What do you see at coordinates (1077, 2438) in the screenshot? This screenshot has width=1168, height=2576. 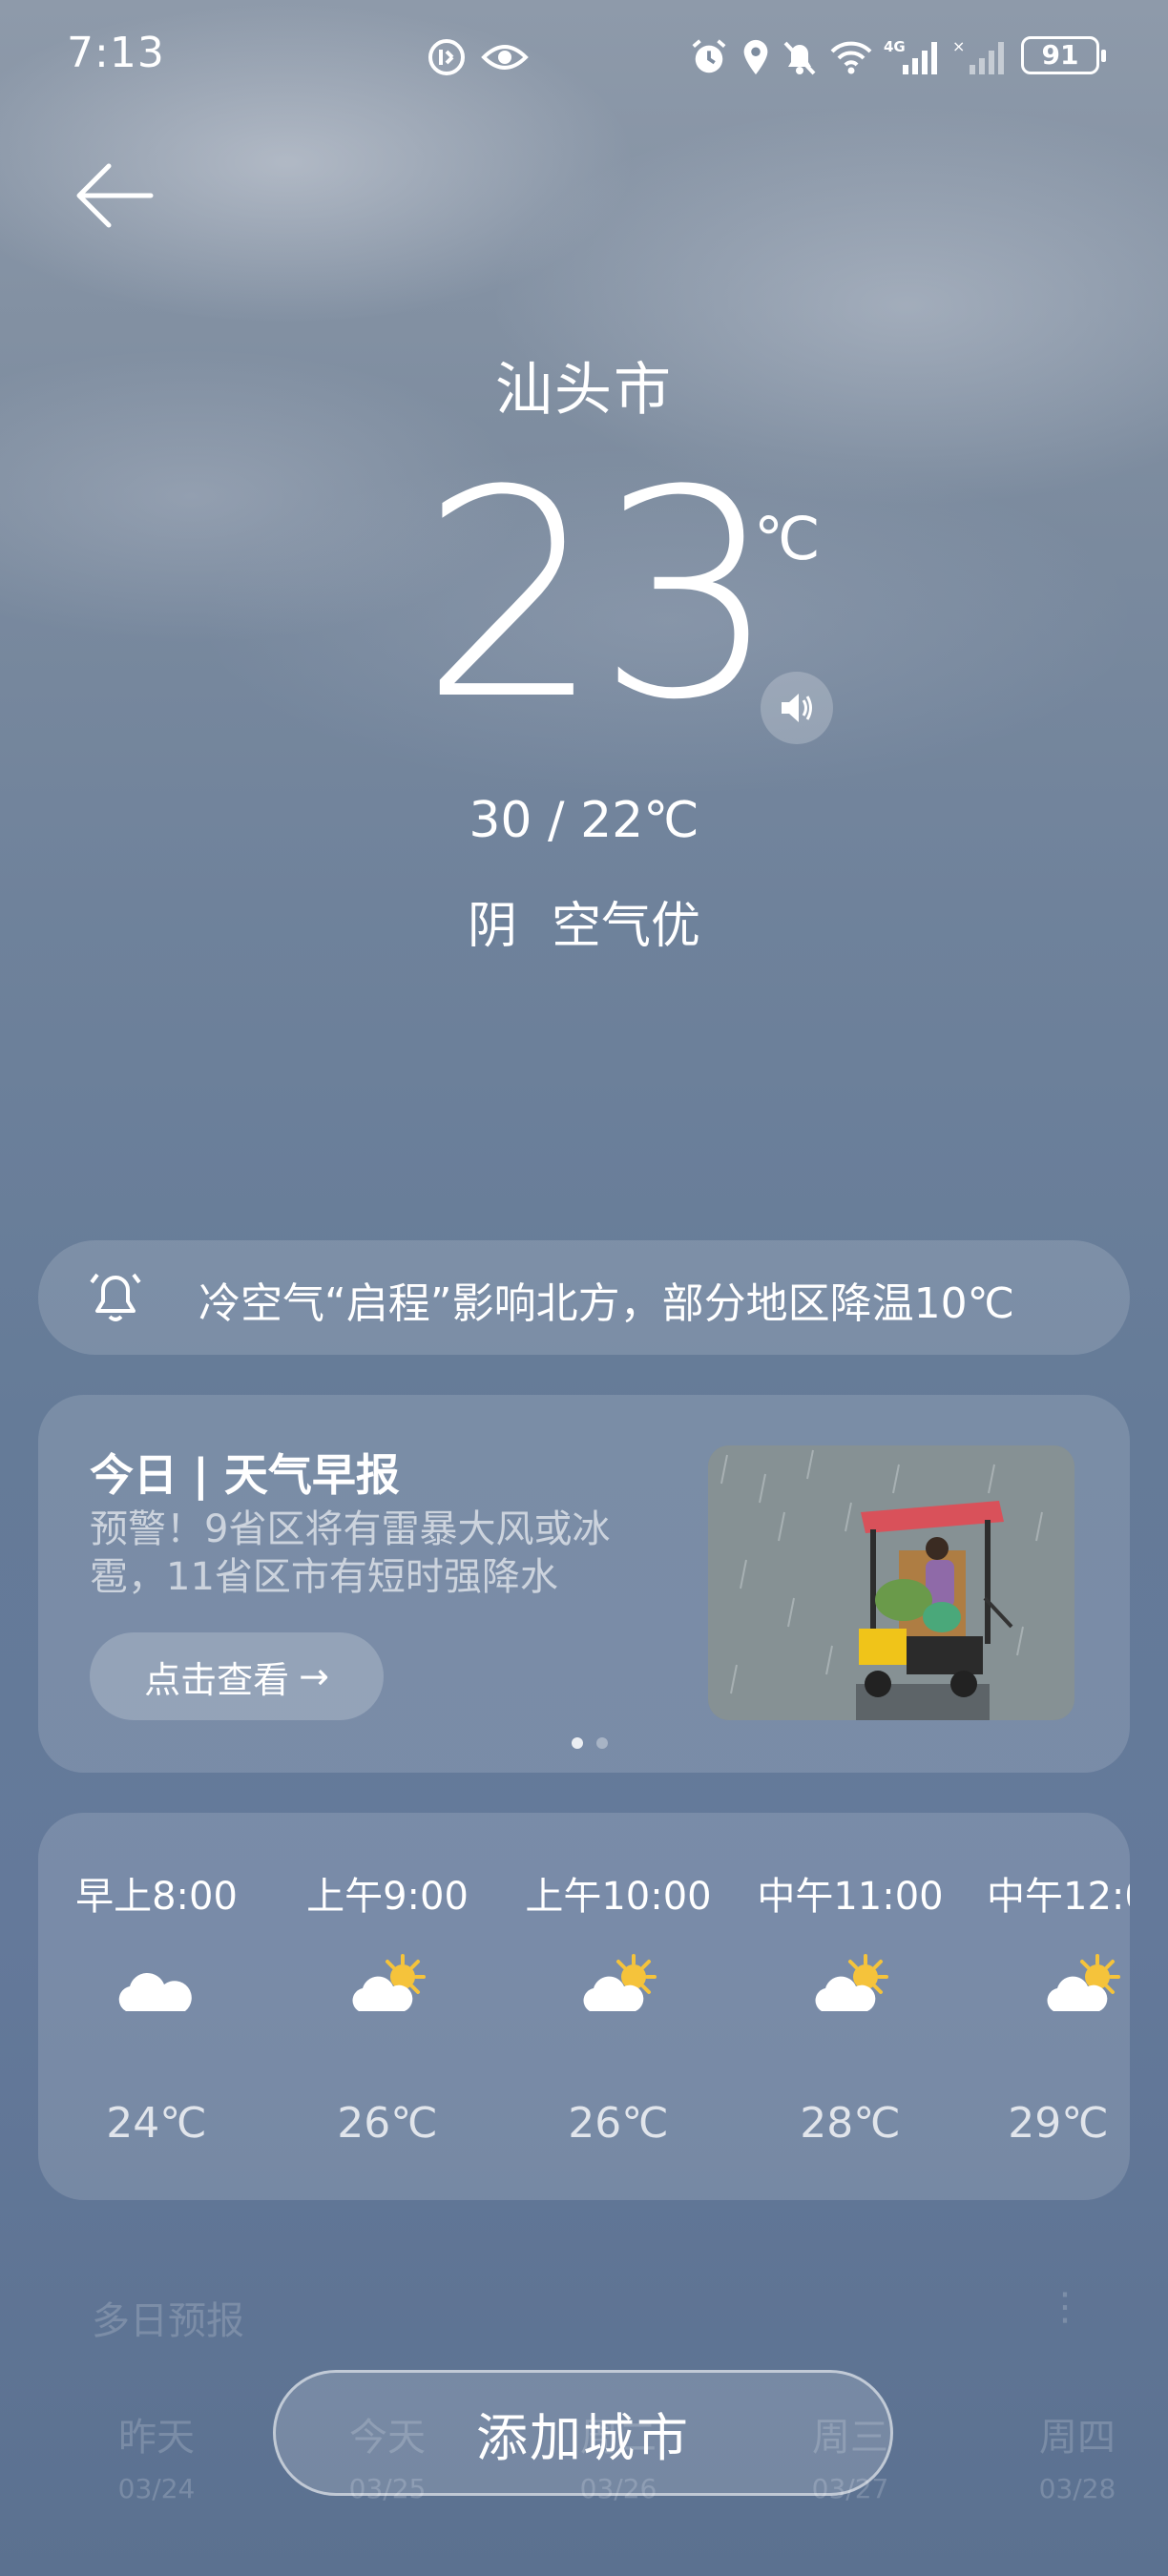 I see `day-label: 周四` at bounding box center [1077, 2438].